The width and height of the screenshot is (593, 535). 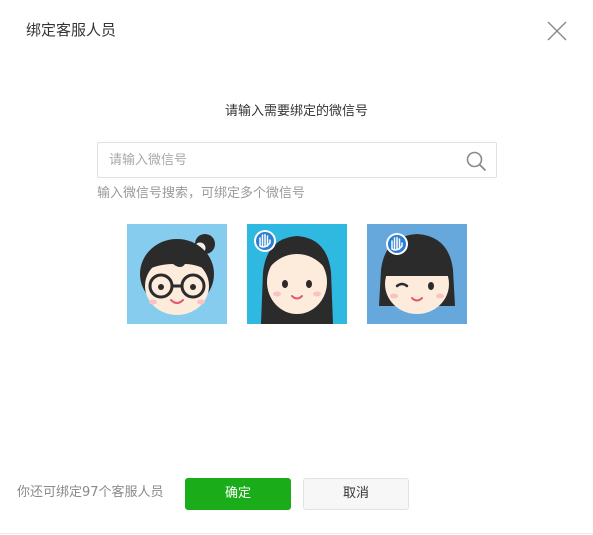 What do you see at coordinates (177, 274) in the screenshot?
I see `avatar-glasses-girl` at bounding box center [177, 274].